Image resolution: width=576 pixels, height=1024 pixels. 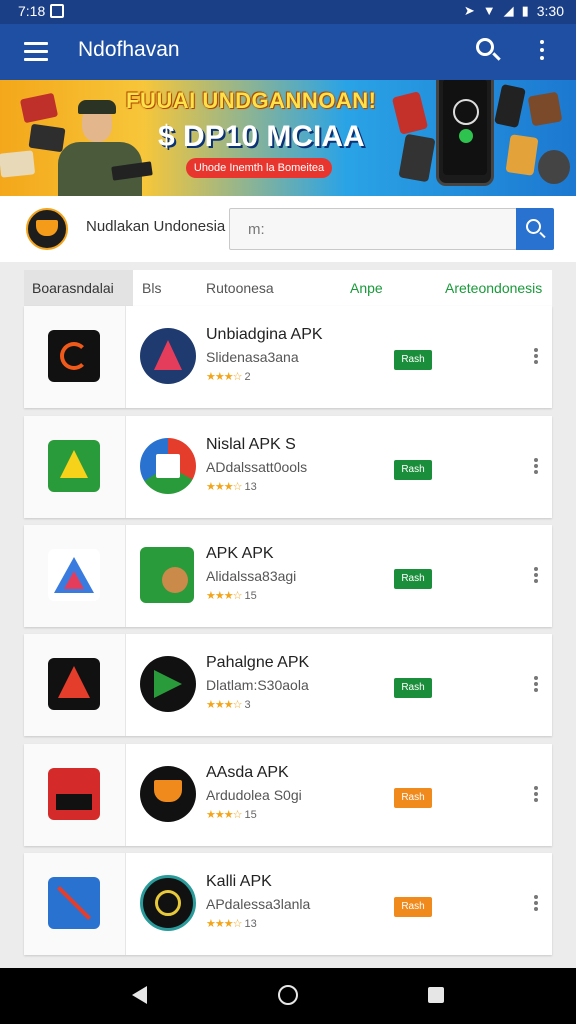 I want to click on brand-name: Nudlakan Undonesia, so click(x=156, y=226).